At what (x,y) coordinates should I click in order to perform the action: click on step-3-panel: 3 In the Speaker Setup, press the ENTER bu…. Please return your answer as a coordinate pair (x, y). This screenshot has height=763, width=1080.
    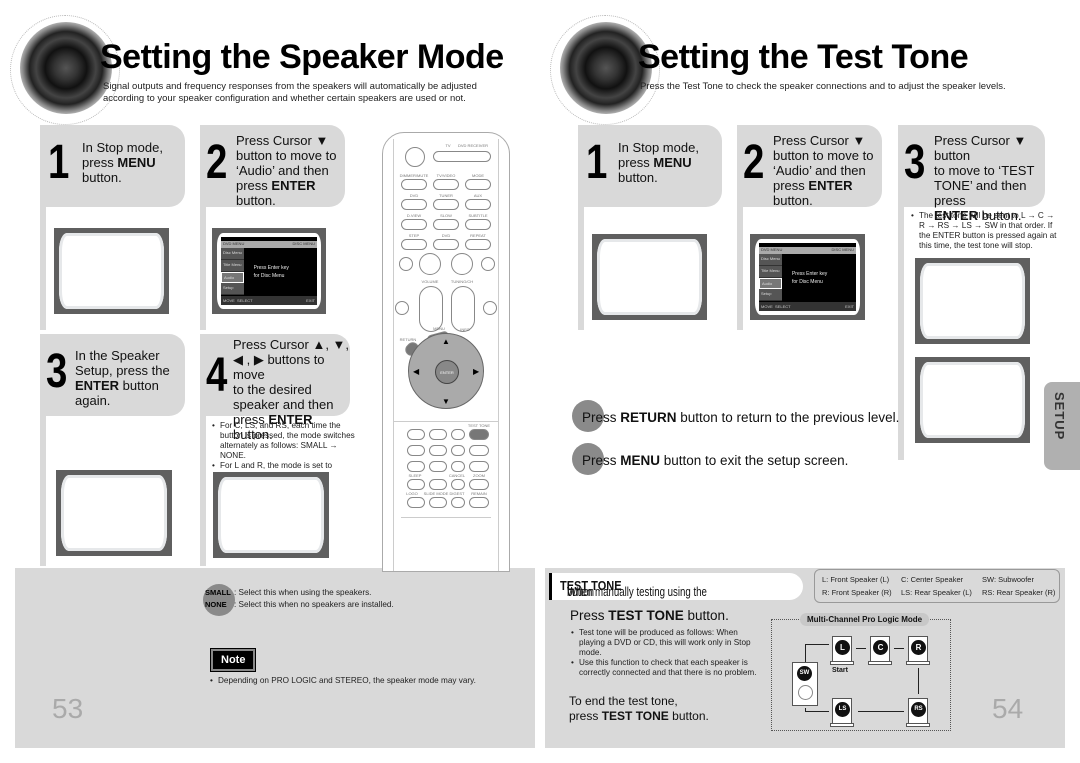
    Looking at the image, I should click on (112, 375).